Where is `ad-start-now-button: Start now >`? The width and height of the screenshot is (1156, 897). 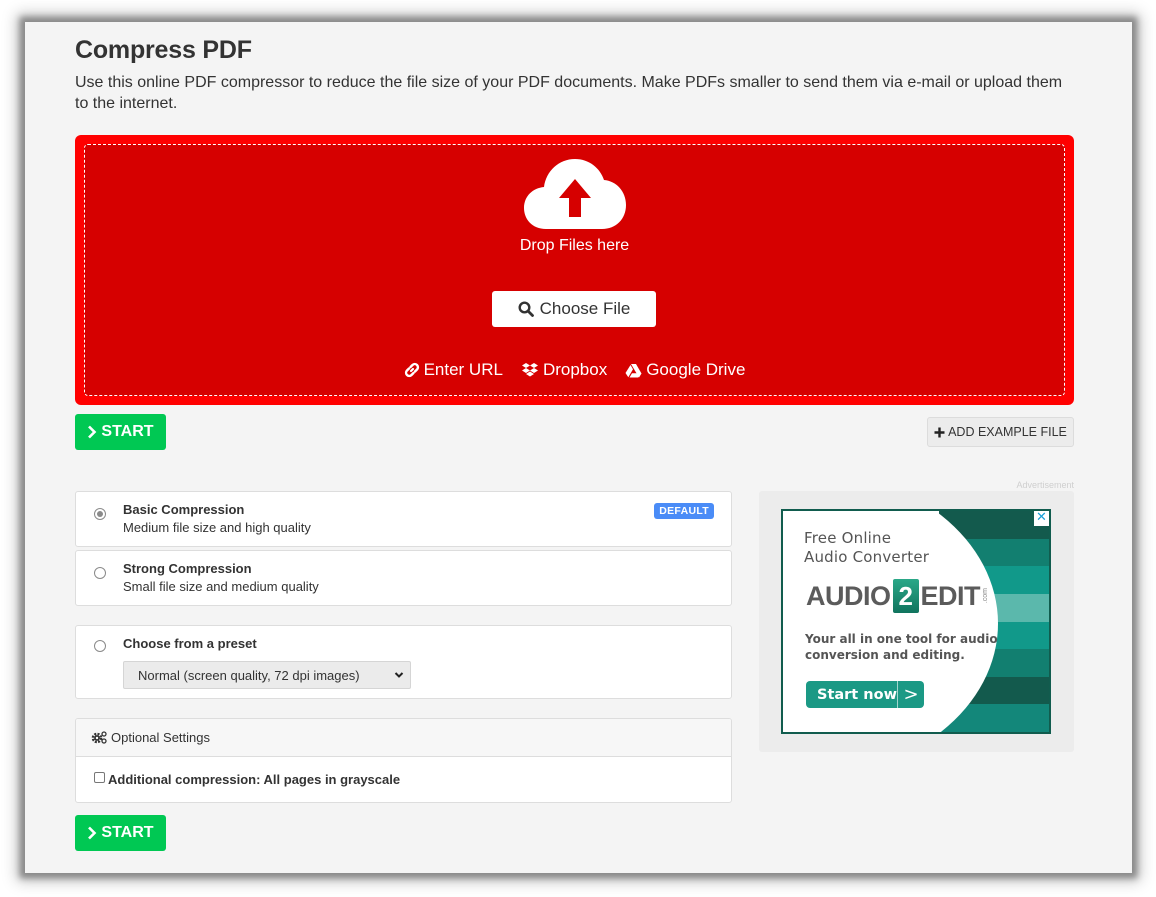
ad-start-now-button: Start now > is located at coordinates (865, 694).